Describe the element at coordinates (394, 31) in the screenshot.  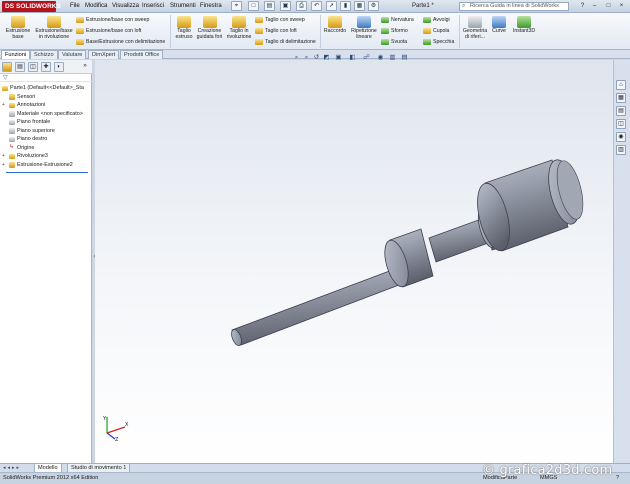
I see `draft-button: Sformo` at that location.